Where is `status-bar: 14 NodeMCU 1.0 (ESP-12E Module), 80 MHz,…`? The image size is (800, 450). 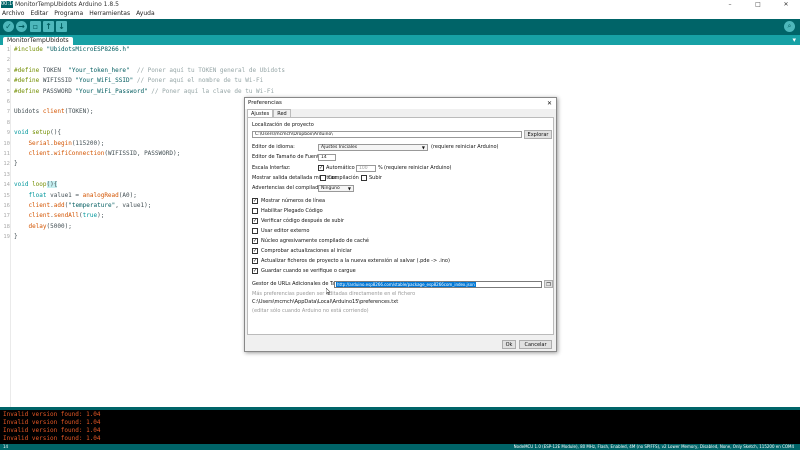 status-bar: 14 NodeMCU 1.0 (ESP-12E Module), 80 MHz,… is located at coordinates (400, 447).